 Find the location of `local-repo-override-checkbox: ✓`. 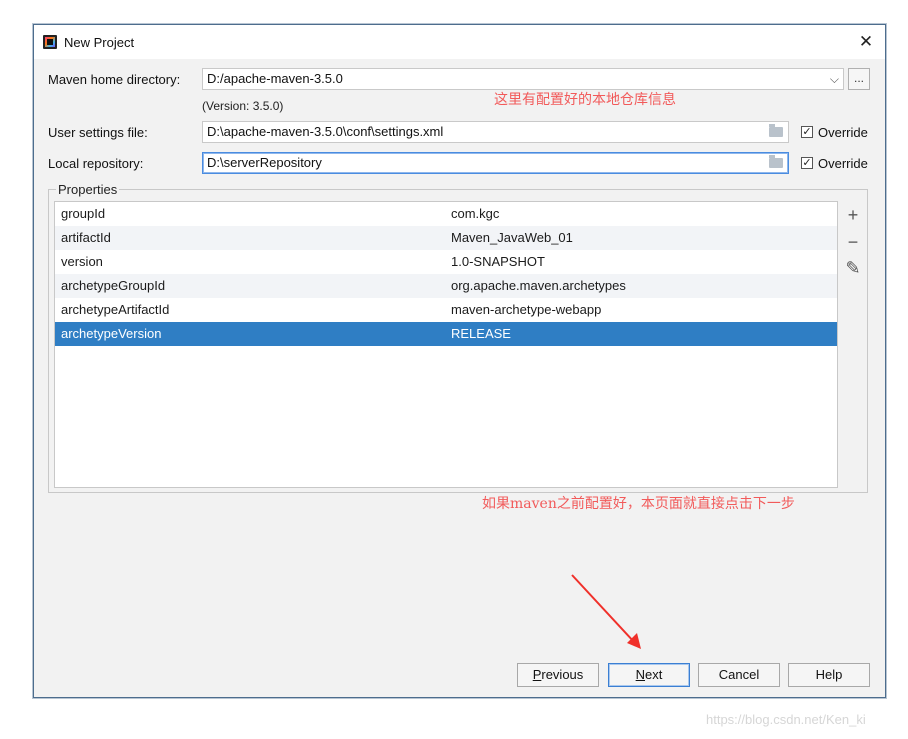

local-repo-override-checkbox: ✓ is located at coordinates (807, 163).